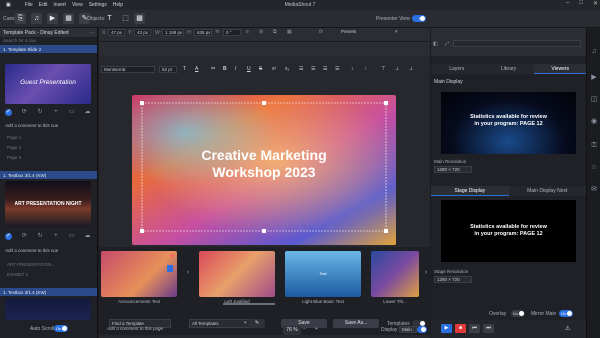  Describe the element at coordinates (48, 49) in the screenshot. I see `cue-header-1: 1. Template Slide 2` at that location.